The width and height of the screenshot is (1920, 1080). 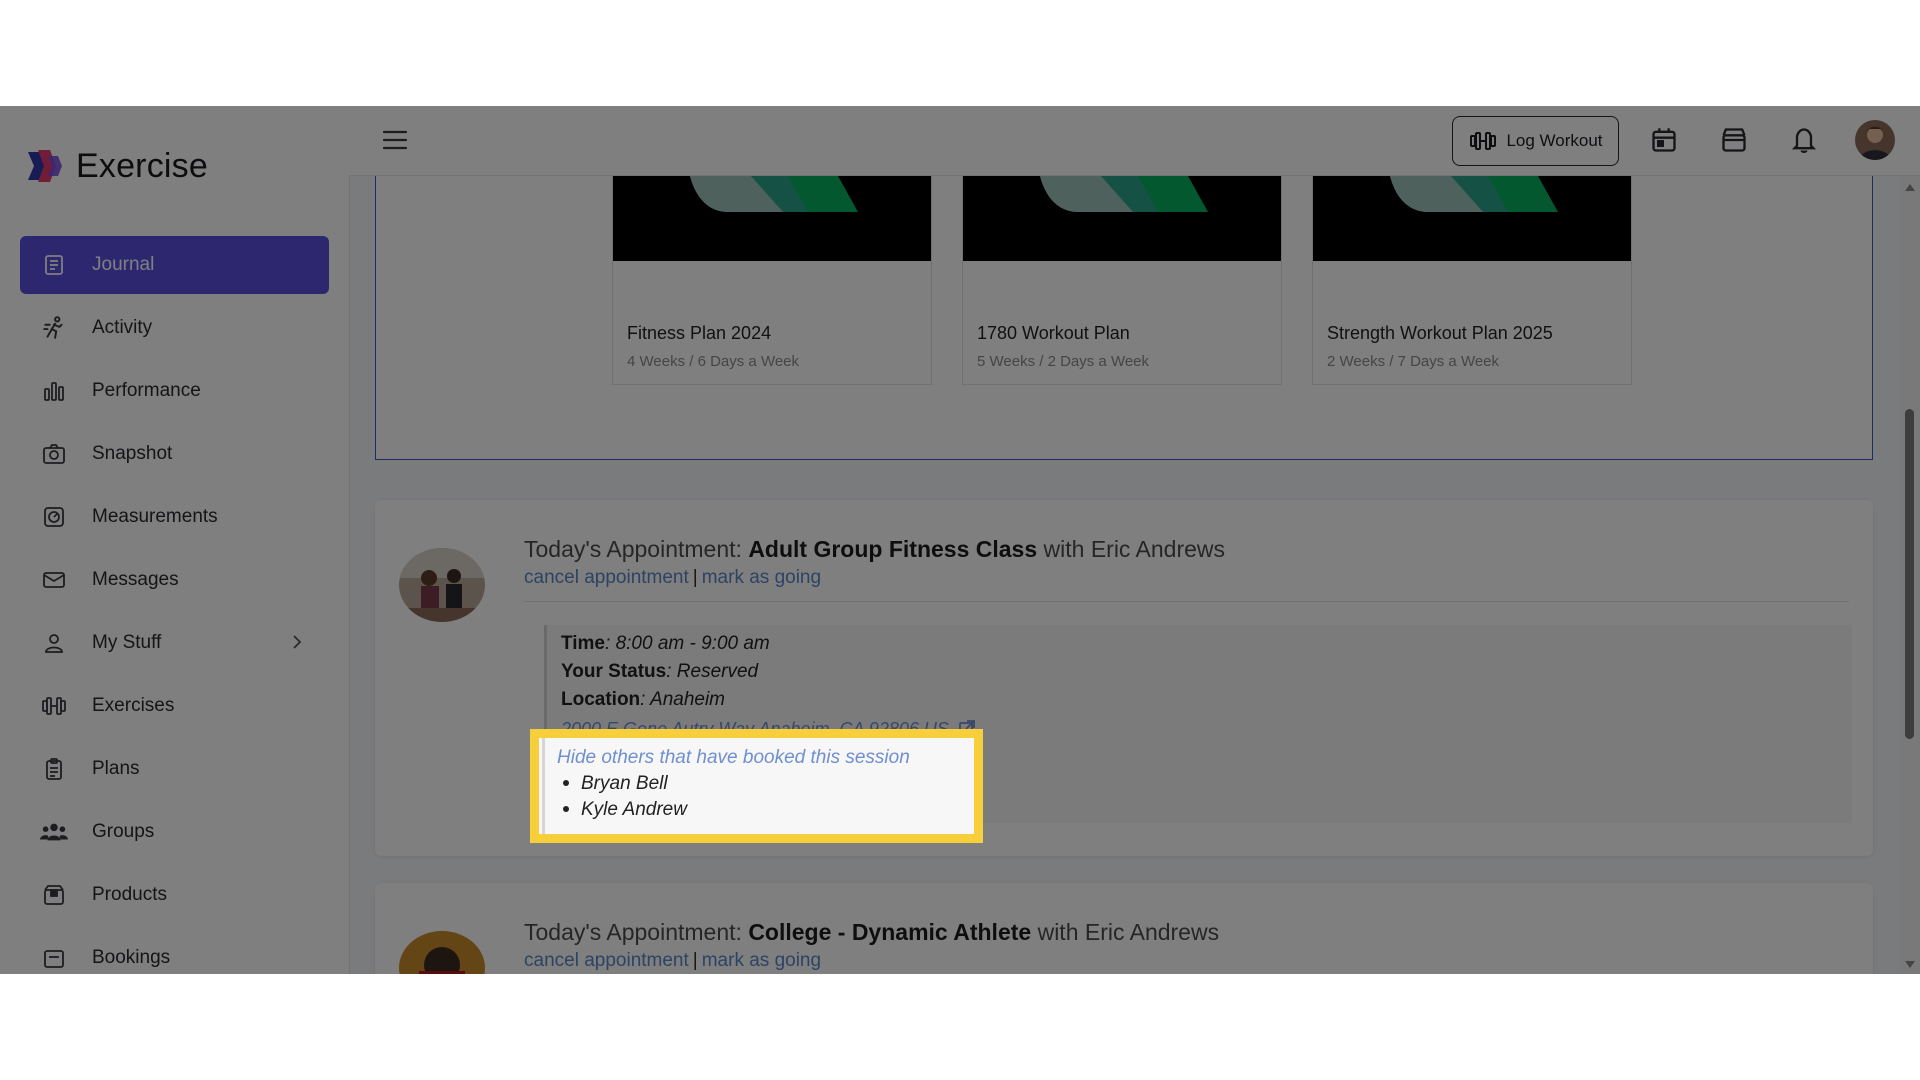 What do you see at coordinates (1134, 141) in the screenshot?
I see `top-header: Log Workout` at bounding box center [1134, 141].